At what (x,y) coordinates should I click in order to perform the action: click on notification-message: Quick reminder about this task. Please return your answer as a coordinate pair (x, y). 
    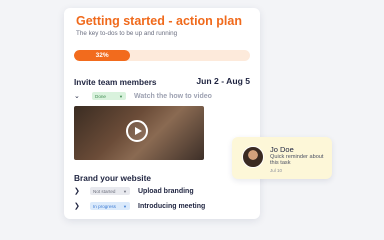
    Looking at the image, I should click on (297, 160).